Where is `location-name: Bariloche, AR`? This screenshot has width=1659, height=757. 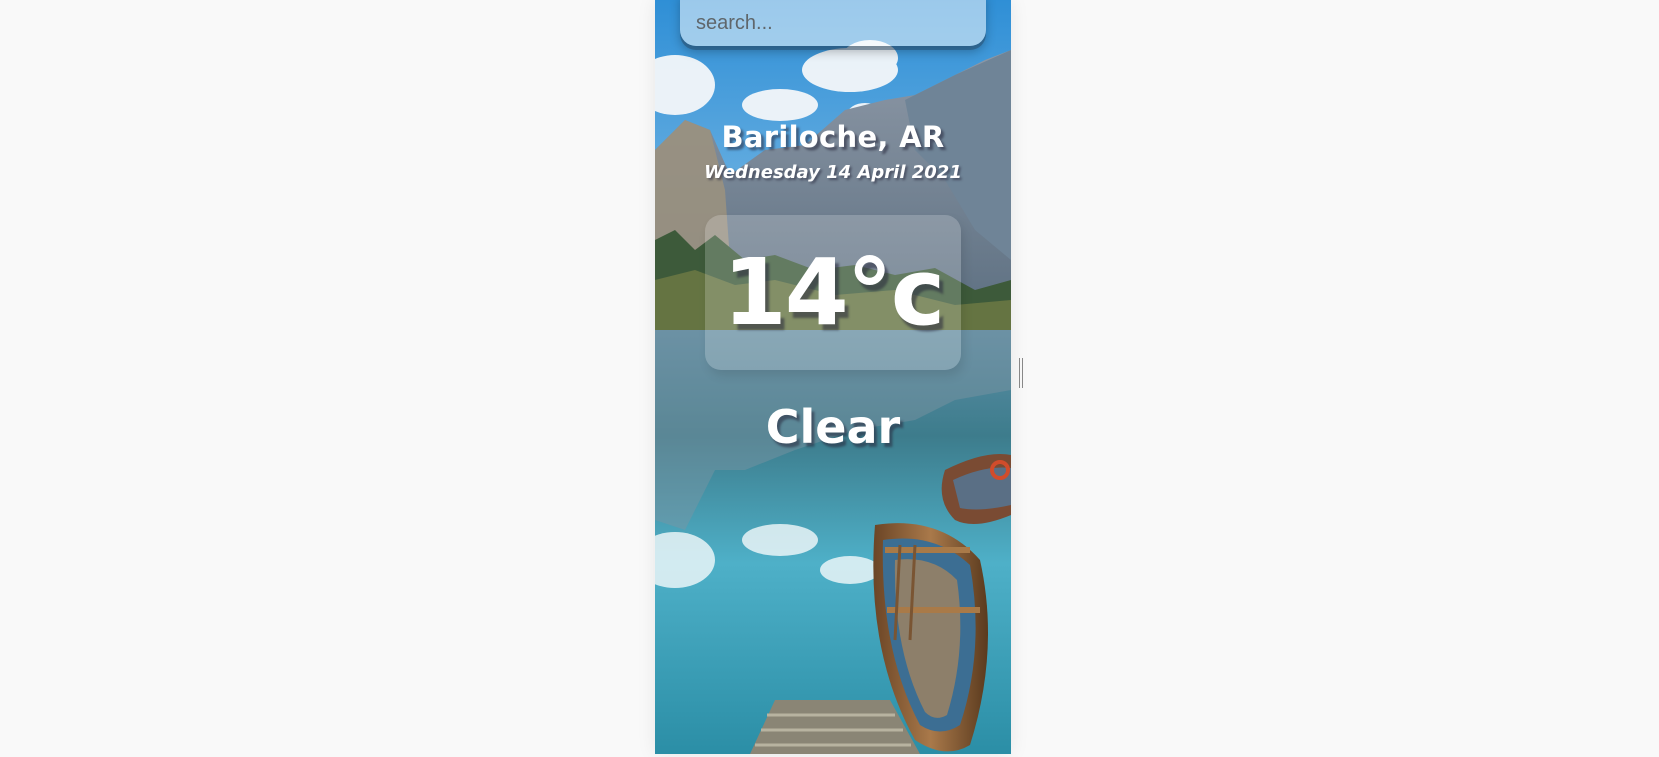 location-name: Bariloche, AR is located at coordinates (833, 137).